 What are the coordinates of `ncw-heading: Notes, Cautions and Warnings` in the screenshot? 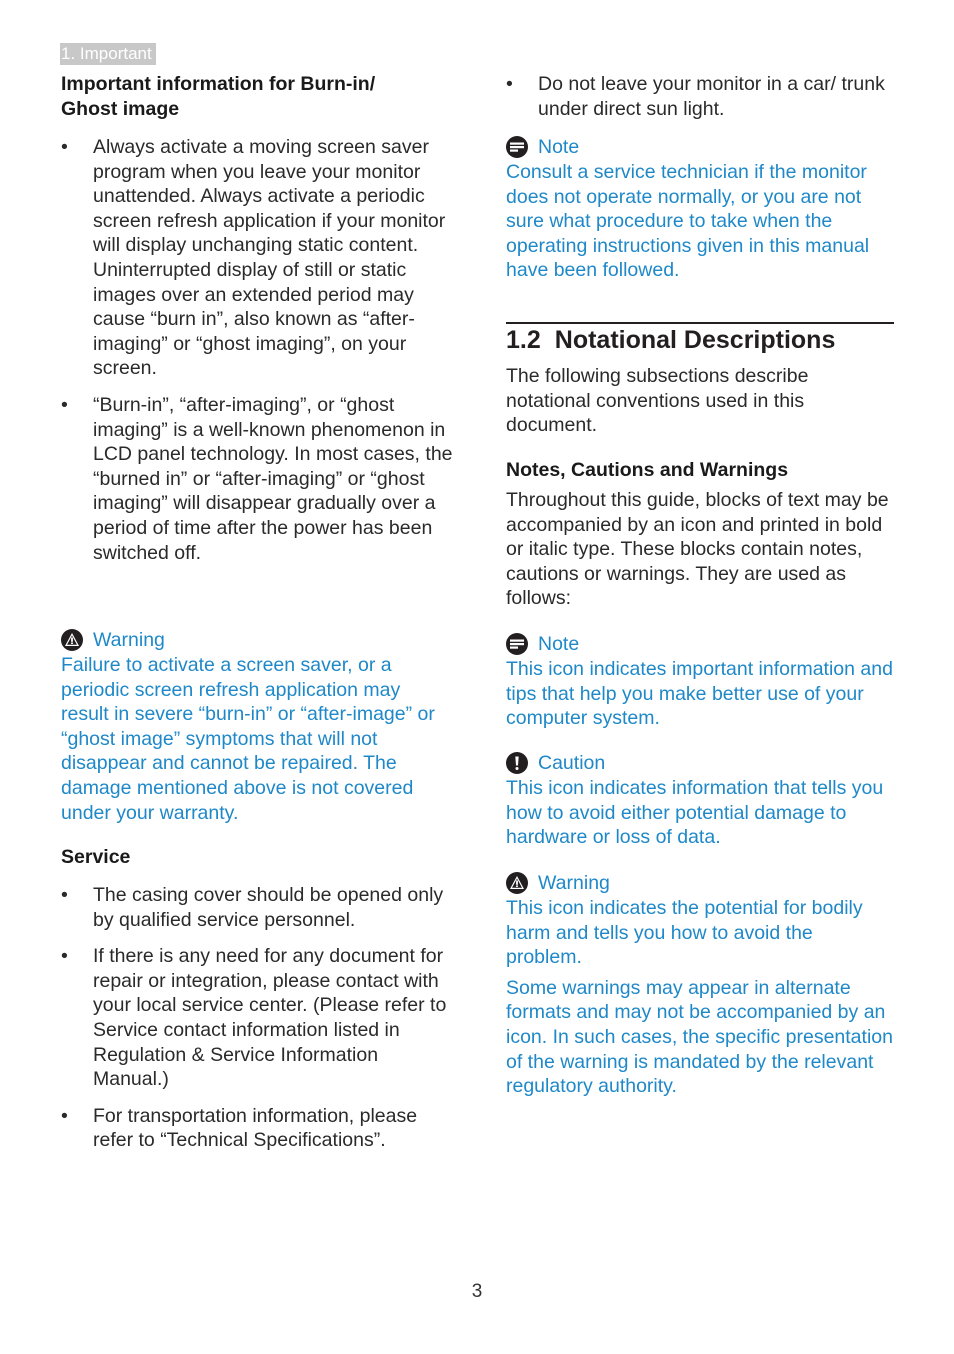 It's located at (647, 470).